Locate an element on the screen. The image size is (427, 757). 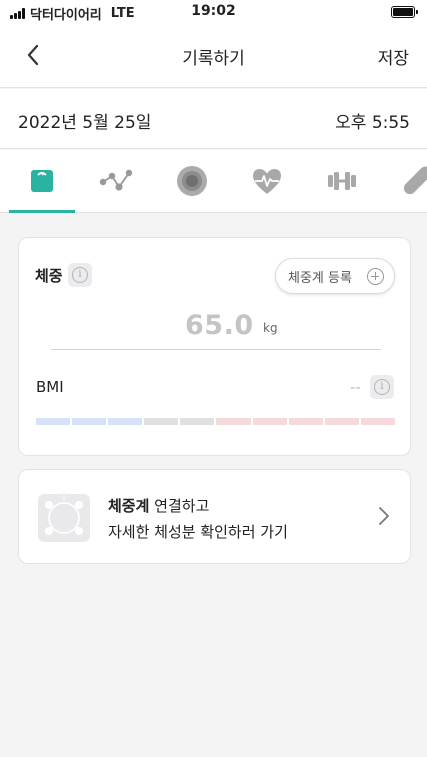
nav-bar: 기록하기 저장 is located at coordinates (213, 56).